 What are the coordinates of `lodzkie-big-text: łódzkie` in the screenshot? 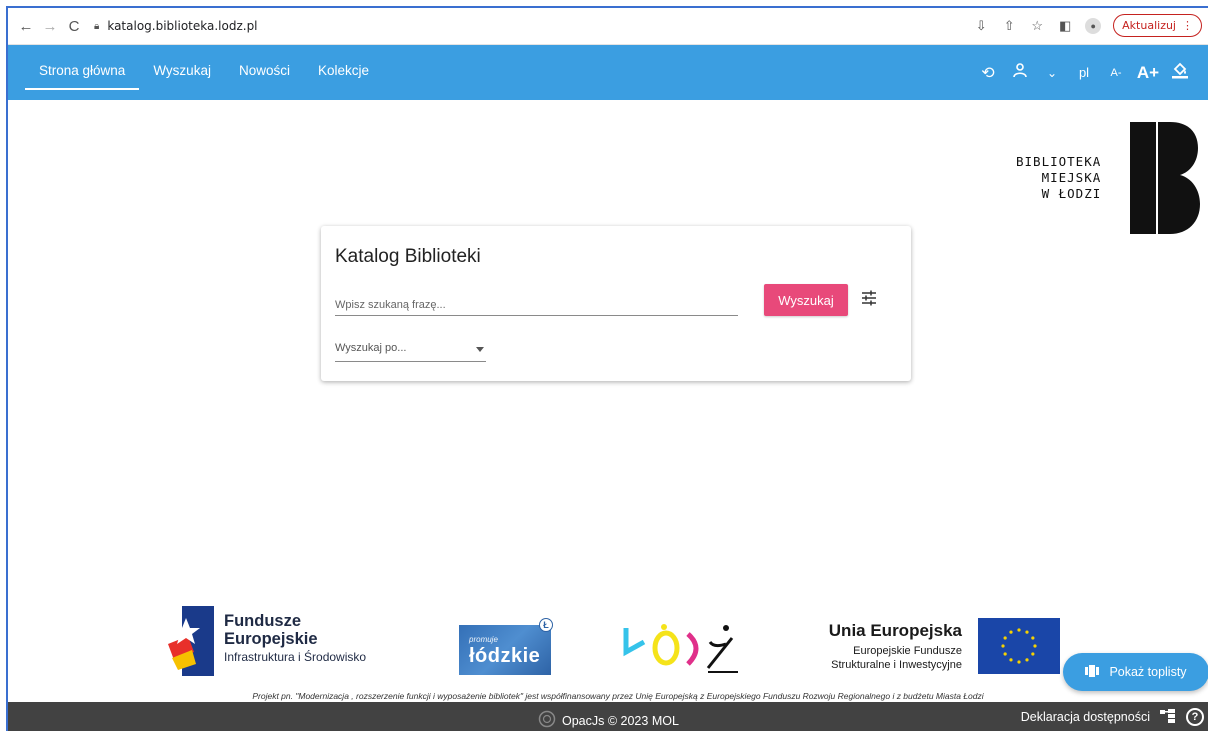 It's located at (505, 656).